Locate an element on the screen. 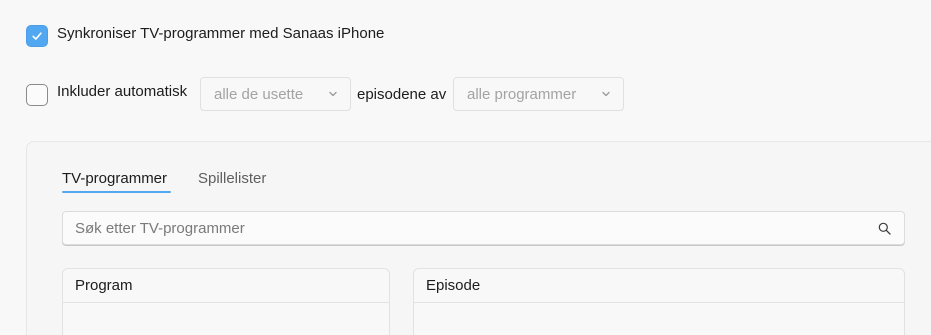 The image size is (931, 335). search-icon is located at coordinates (884, 228).